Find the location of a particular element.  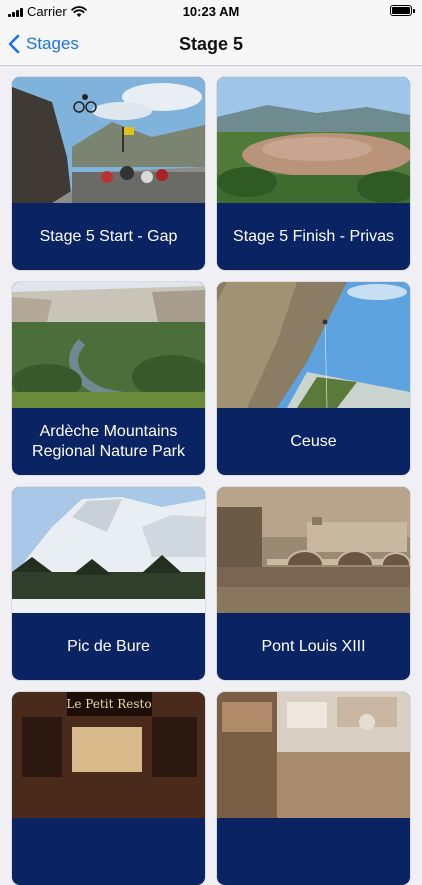

river-gorge-photo is located at coordinates (108, 345).